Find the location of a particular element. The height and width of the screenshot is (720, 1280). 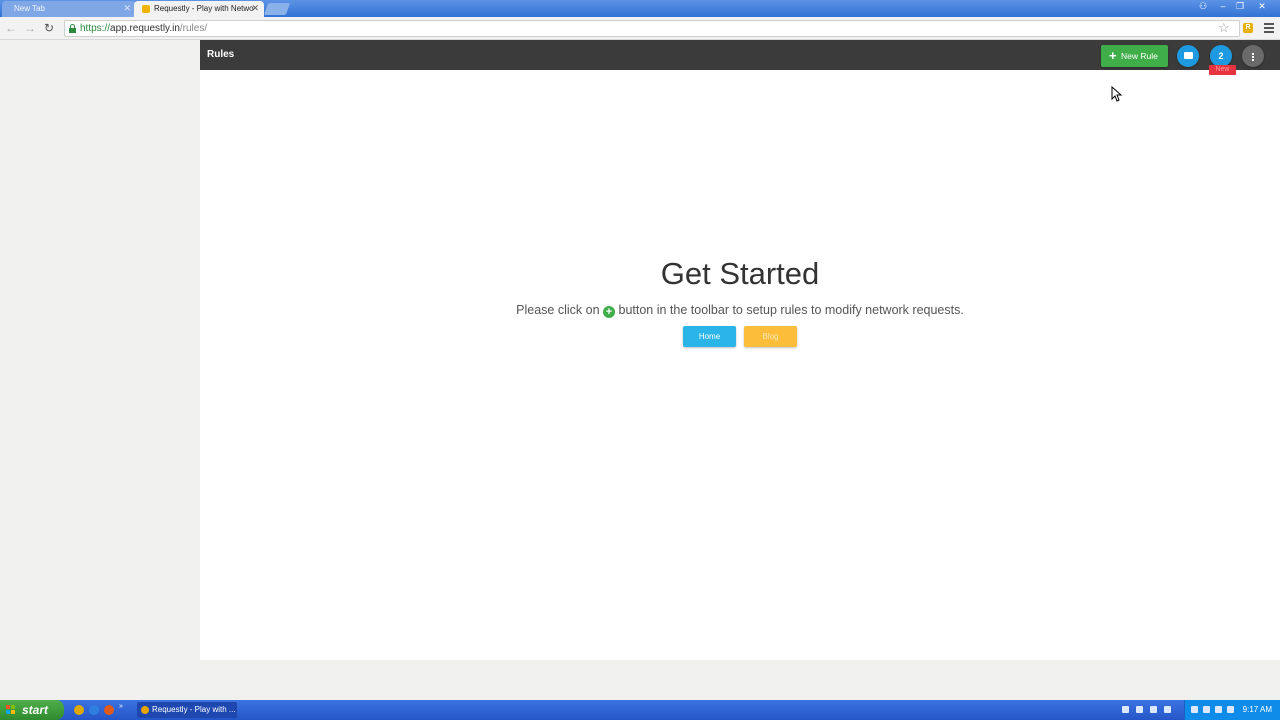

tray-wifi-icon is located at coordinates (1230, 709).